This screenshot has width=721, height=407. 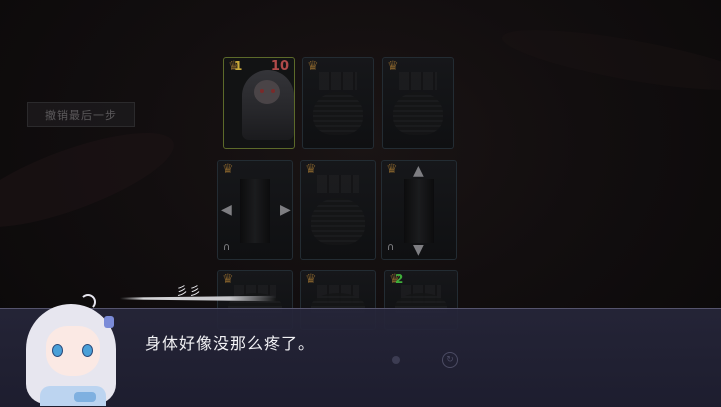 What do you see at coordinates (85, 397) in the screenshot?
I see `portrait-bow` at bounding box center [85, 397].